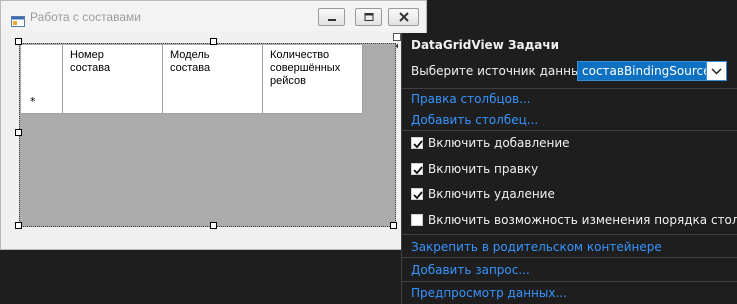  I want to click on column-header-label: Номер состава, so click(90, 61).